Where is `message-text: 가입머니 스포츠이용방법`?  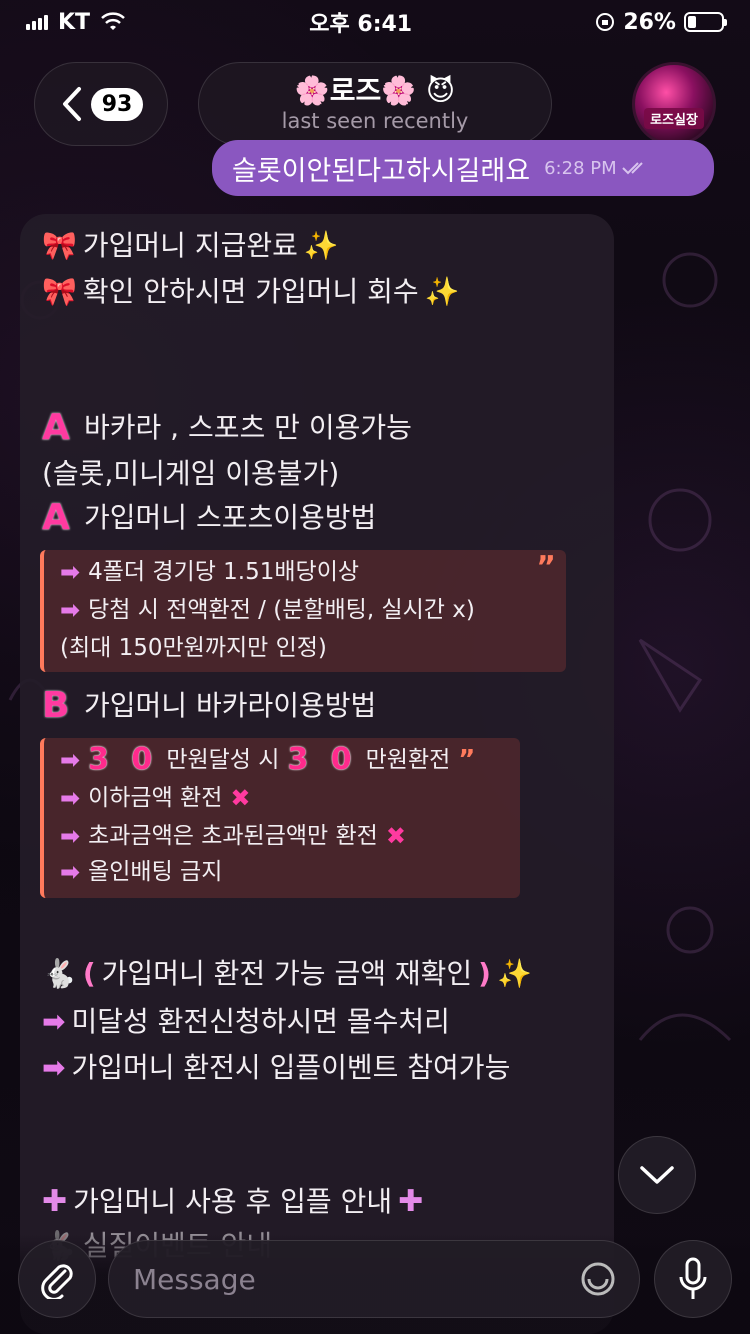
message-text: 가입머니 스포츠이용방법 is located at coordinates (230, 517).